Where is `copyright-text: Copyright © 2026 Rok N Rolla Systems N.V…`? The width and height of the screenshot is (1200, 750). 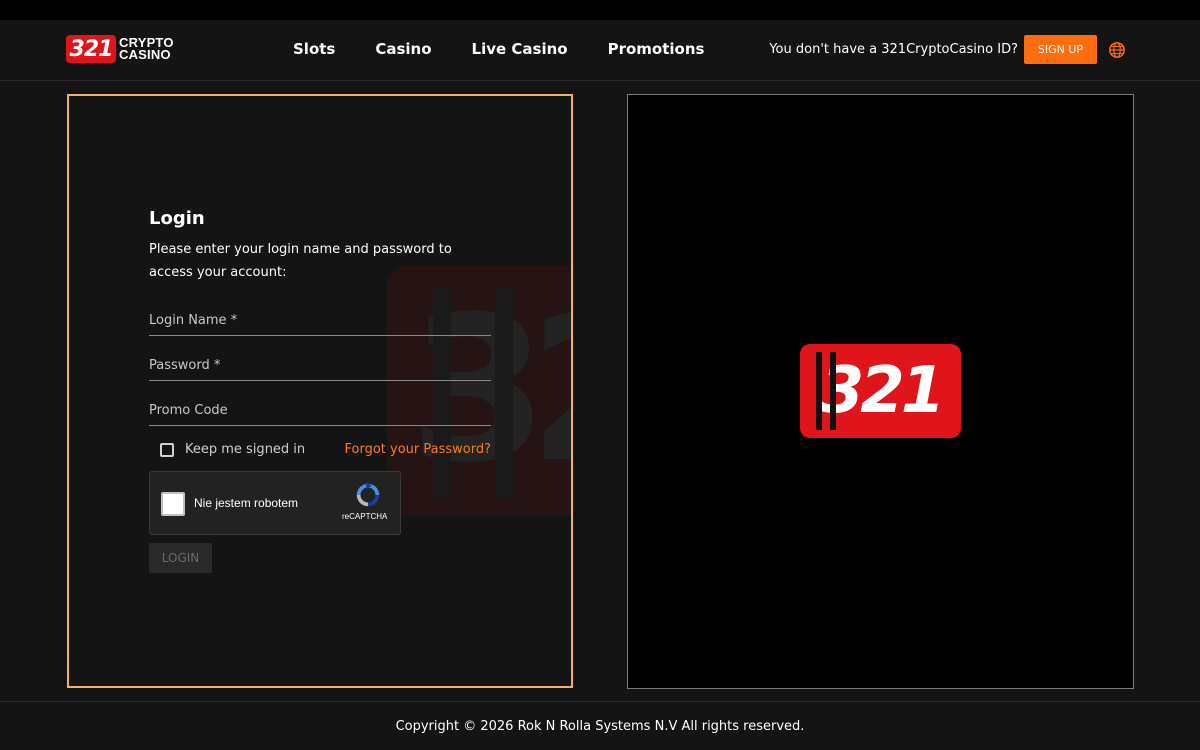 copyright-text: Copyright © 2026 Rok N Rolla Systems N.V… is located at coordinates (600, 726).